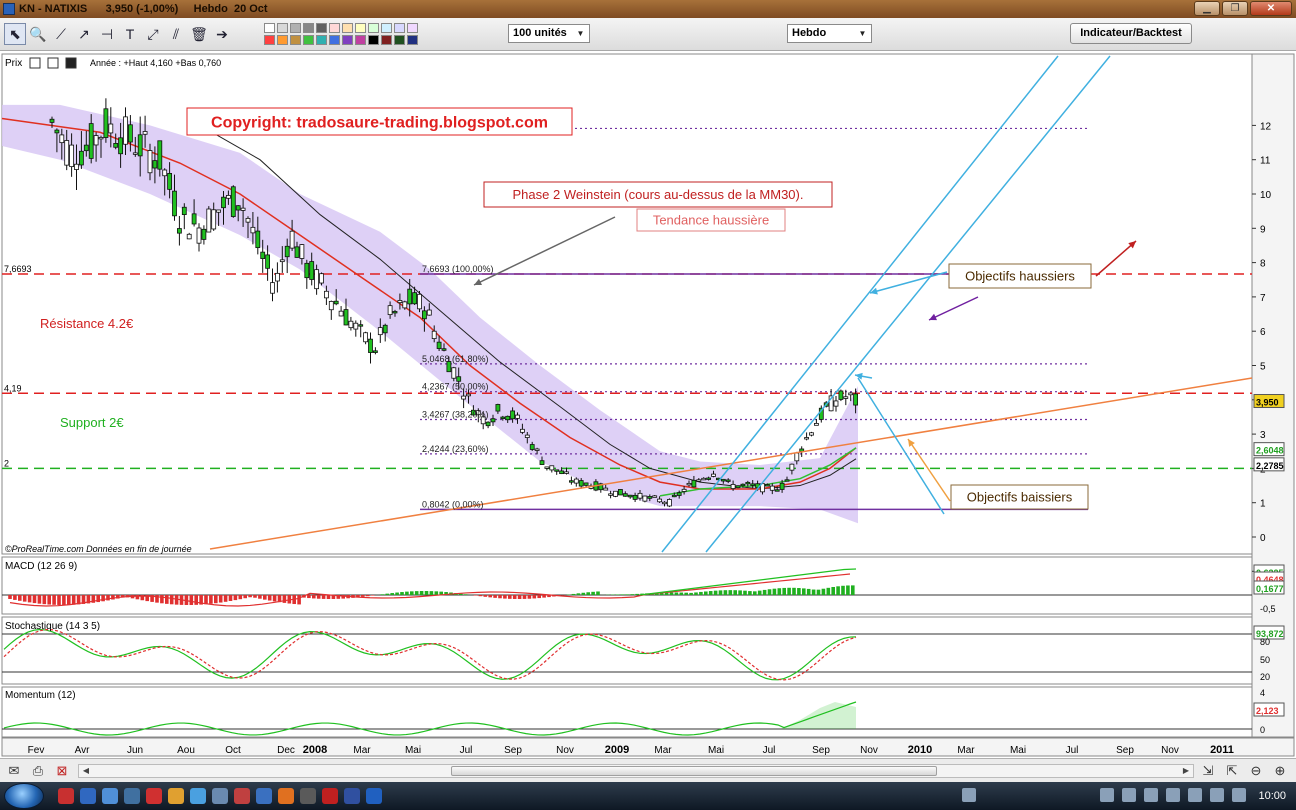 The width and height of the screenshot is (1296, 810). Describe the element at coordinates (107, 34) in the screenshot. I see `horizontal-line-icon: ⊣` at that location.